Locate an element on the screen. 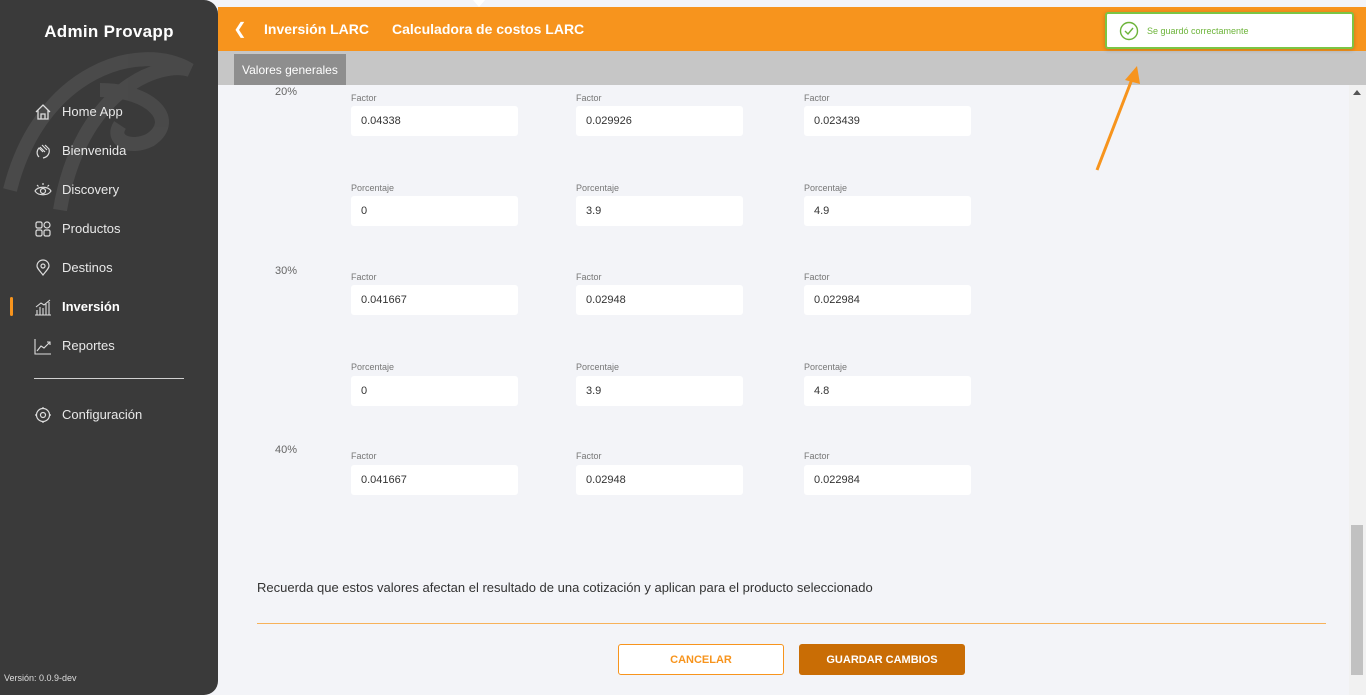 This screenshot has width=1366, height=695. breadcrumb-calculadora: Calculadora de costos LARC is located at coordinates (488, 29).